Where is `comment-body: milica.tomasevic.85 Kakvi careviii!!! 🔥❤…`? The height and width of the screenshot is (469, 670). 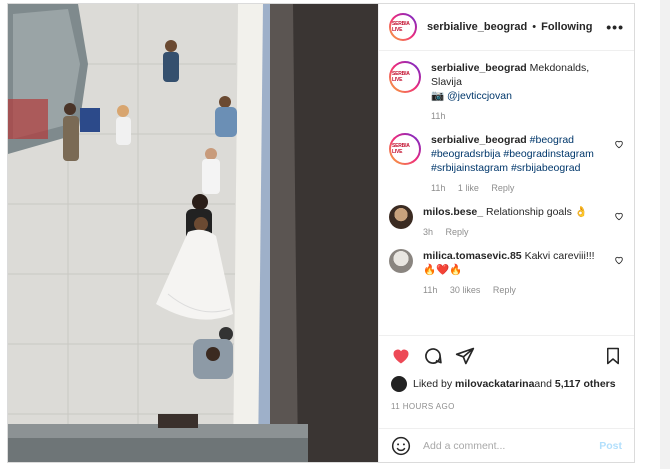
comment-body: milica.tomasevic.85 Kakvi careviii!!! 🔥❤… is located at coordinates (510, 273).